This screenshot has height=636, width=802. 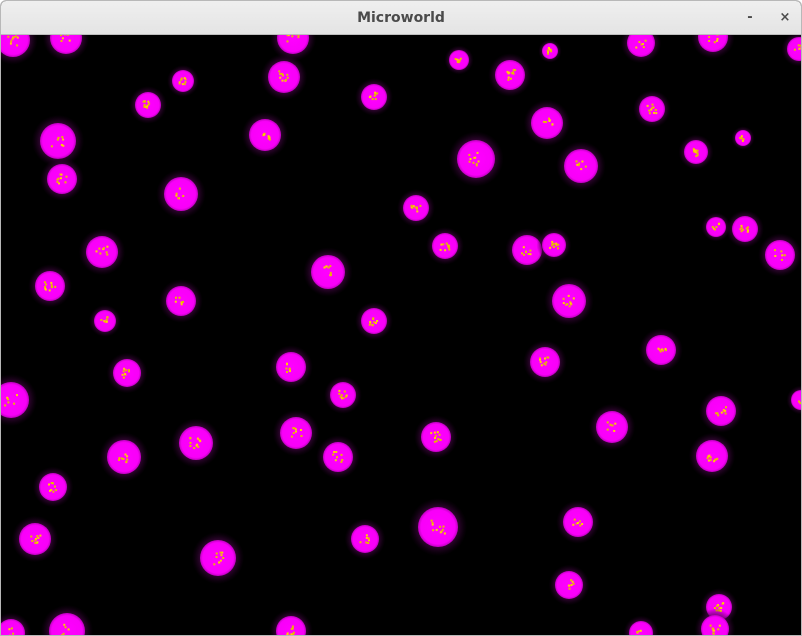 What do you see at coordinates (750, 18) in the screenshot?
I see `minimize-button: -` at bounding box center [750, 18].